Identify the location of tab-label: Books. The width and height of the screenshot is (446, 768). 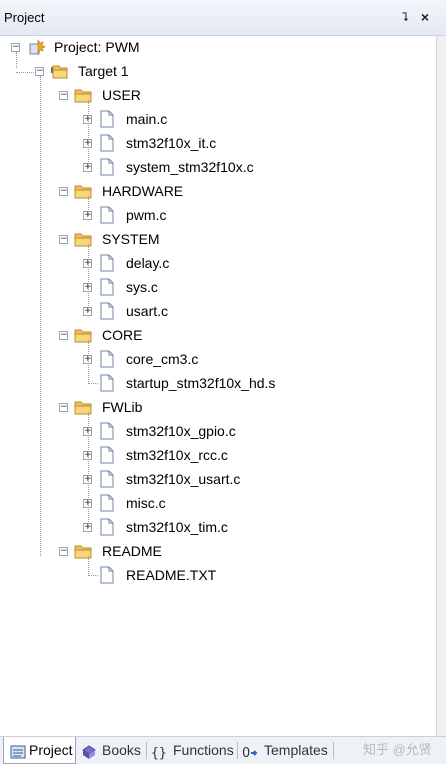
(121, 750).